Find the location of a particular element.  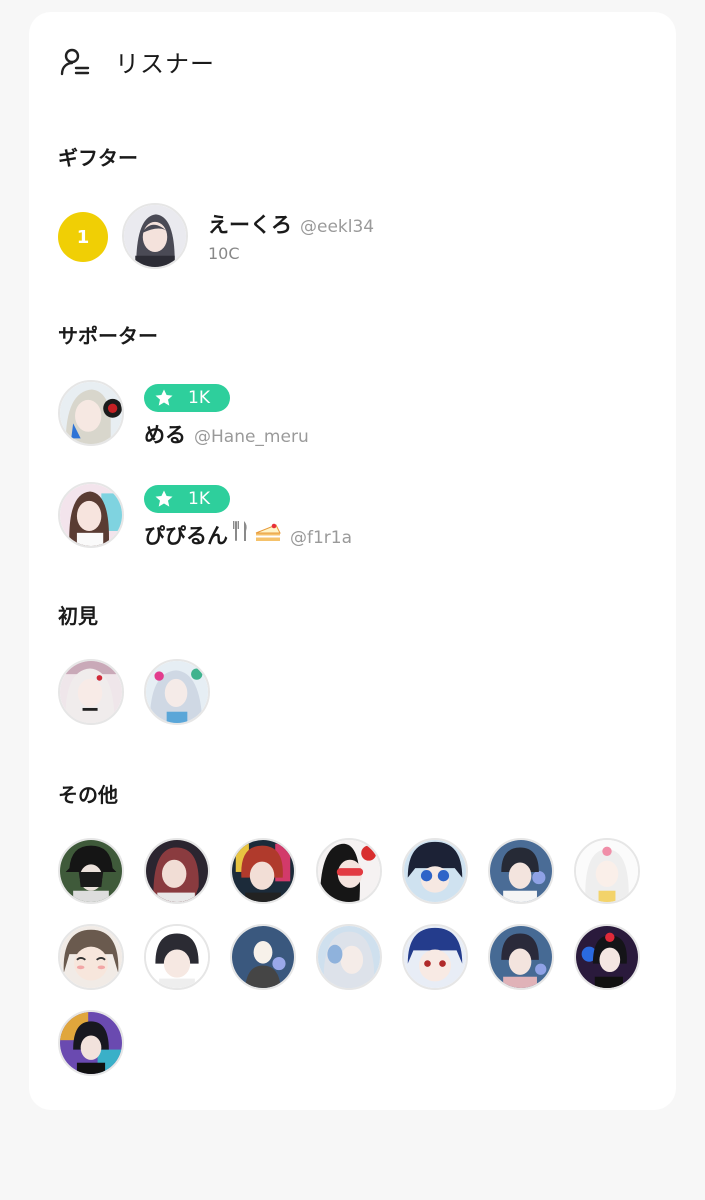

gifter-name-line: えーくろ @eekl34 is located at coordinates (291, 224).